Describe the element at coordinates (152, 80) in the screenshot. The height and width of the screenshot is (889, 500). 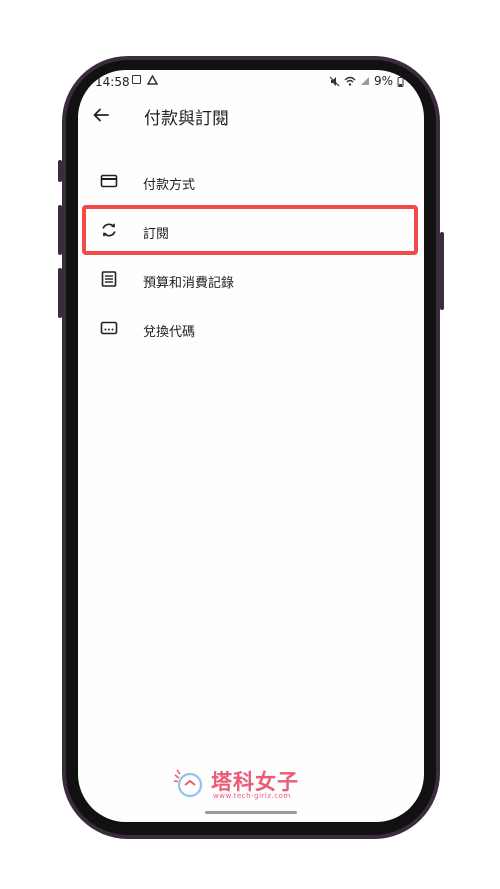
I see `drive-icon` at that location.